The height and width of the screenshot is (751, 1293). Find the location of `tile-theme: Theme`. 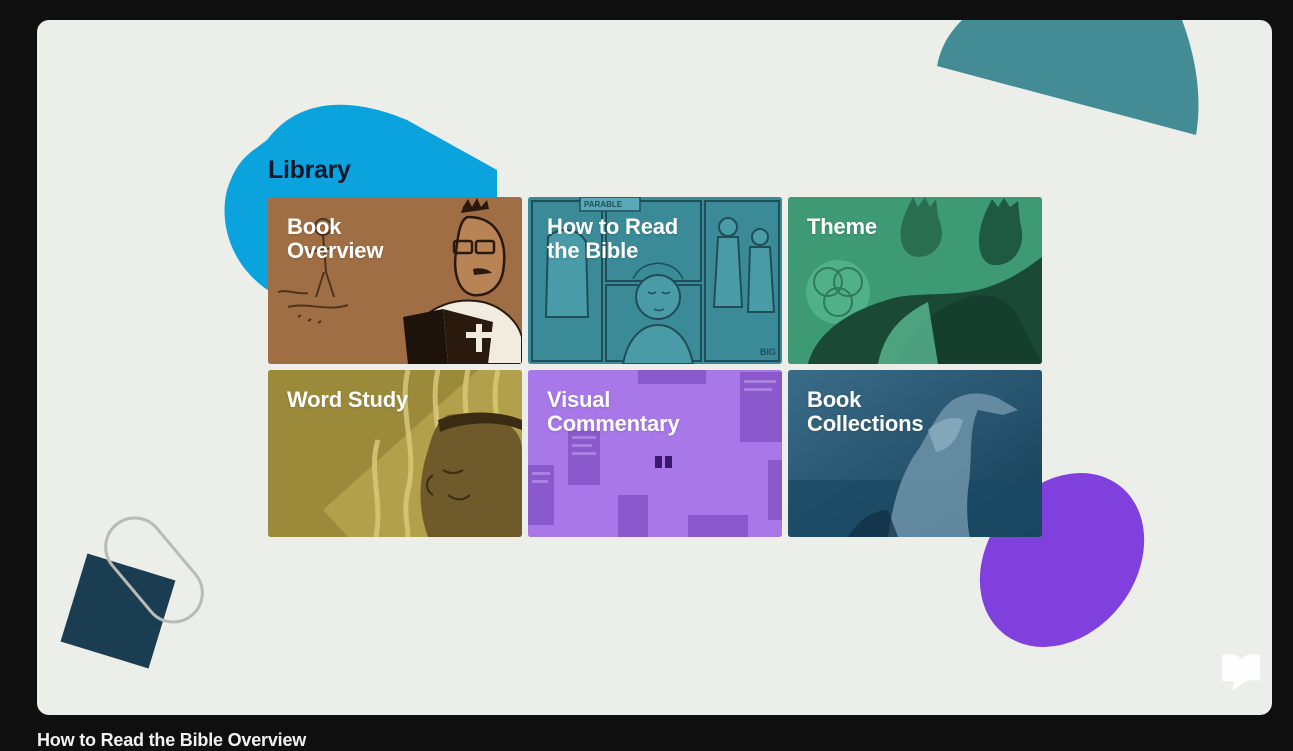

tile-theme: Theme is located at coordinates (915, 280).